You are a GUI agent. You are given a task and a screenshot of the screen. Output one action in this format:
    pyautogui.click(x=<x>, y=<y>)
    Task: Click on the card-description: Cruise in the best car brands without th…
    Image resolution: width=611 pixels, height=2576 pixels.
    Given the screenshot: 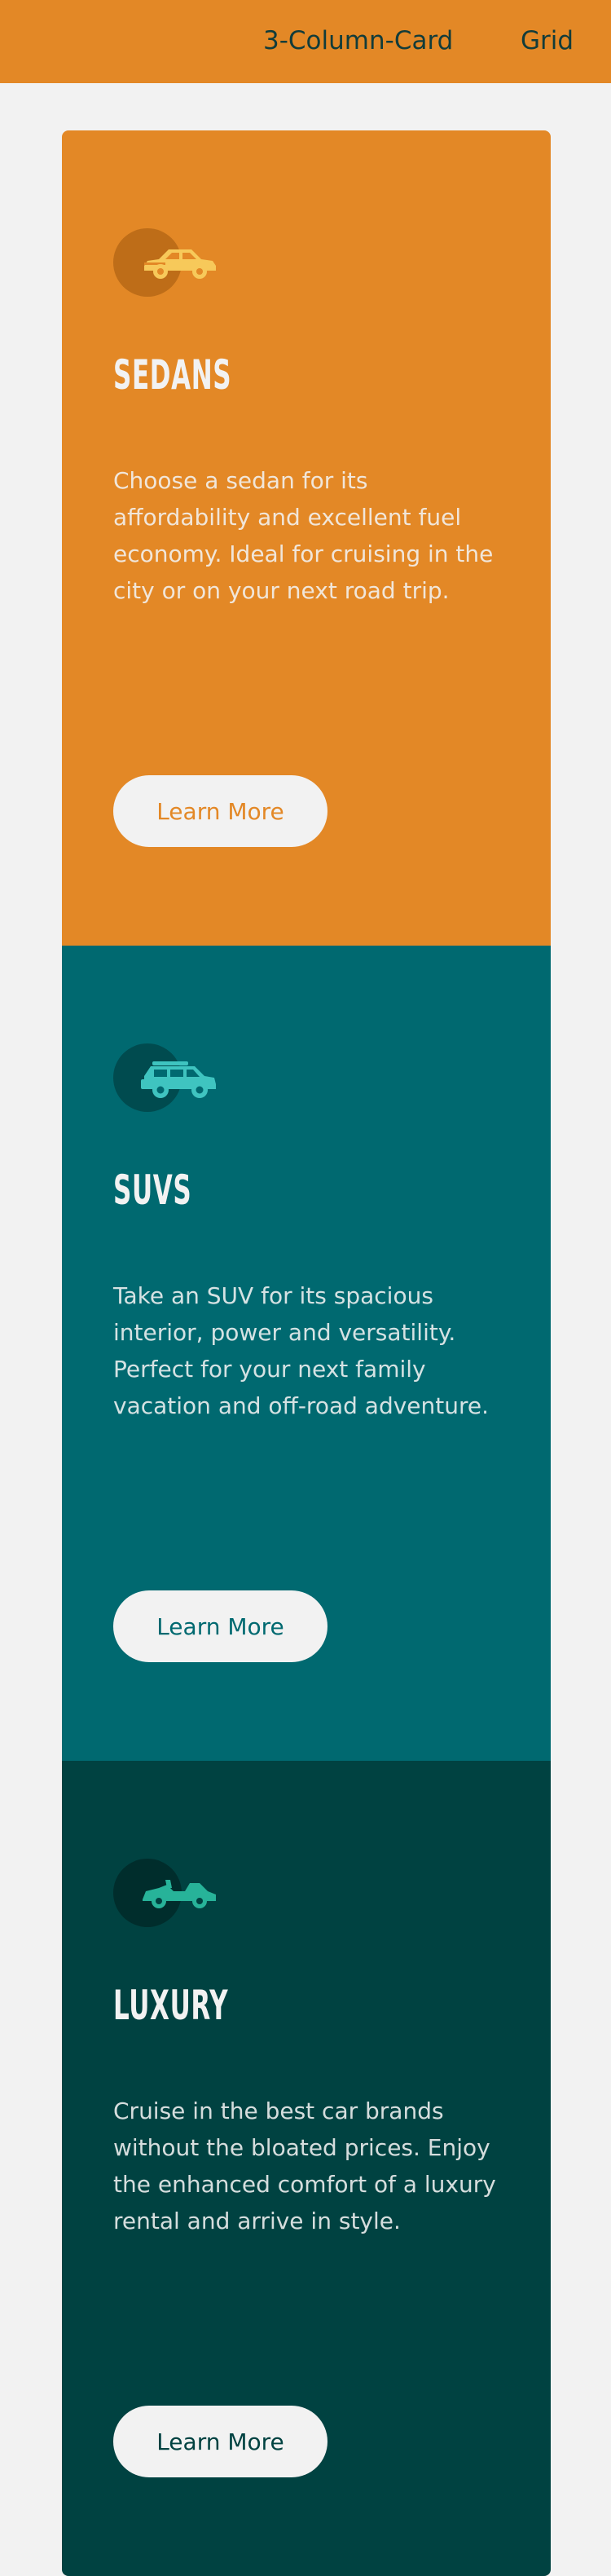 What is the action you would take?
    pyautogui.click(x=304, y=2165)
    